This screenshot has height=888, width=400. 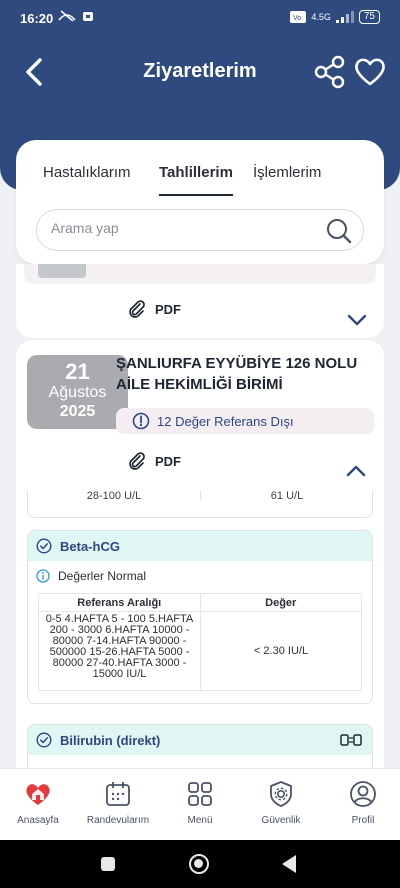 What do you see at coordinates (344, 17) in the screenshot?
I see `signal-strength-icon` at bounding box center [344, 17].